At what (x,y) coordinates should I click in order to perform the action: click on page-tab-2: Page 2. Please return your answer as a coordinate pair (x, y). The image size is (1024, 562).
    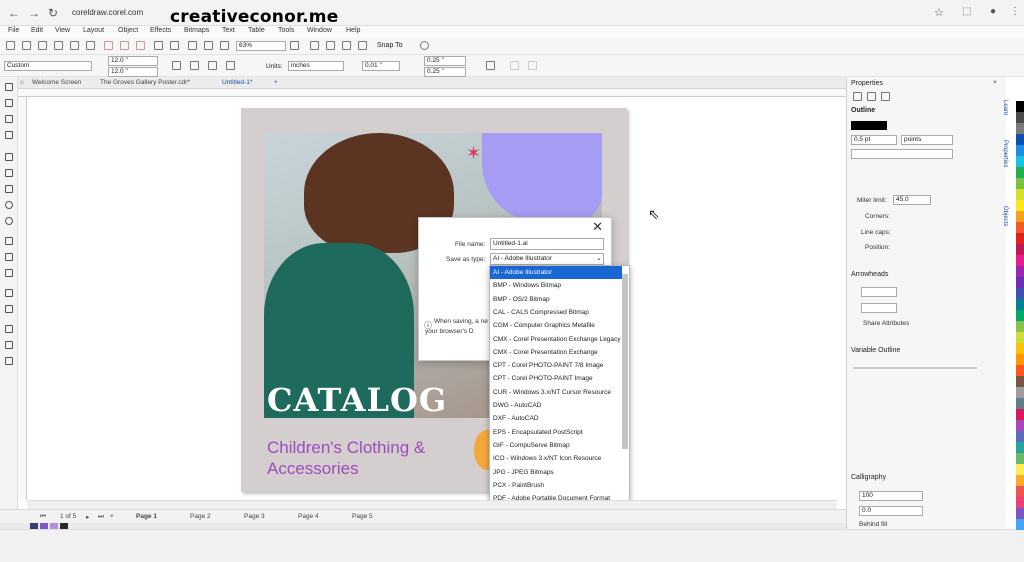
    Looking at the image, I should click on (200, 516).